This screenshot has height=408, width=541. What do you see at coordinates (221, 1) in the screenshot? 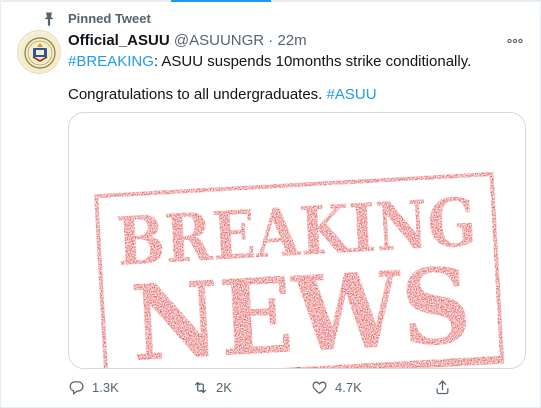
I see `tab-indicator` at bounding box center [221, 1].